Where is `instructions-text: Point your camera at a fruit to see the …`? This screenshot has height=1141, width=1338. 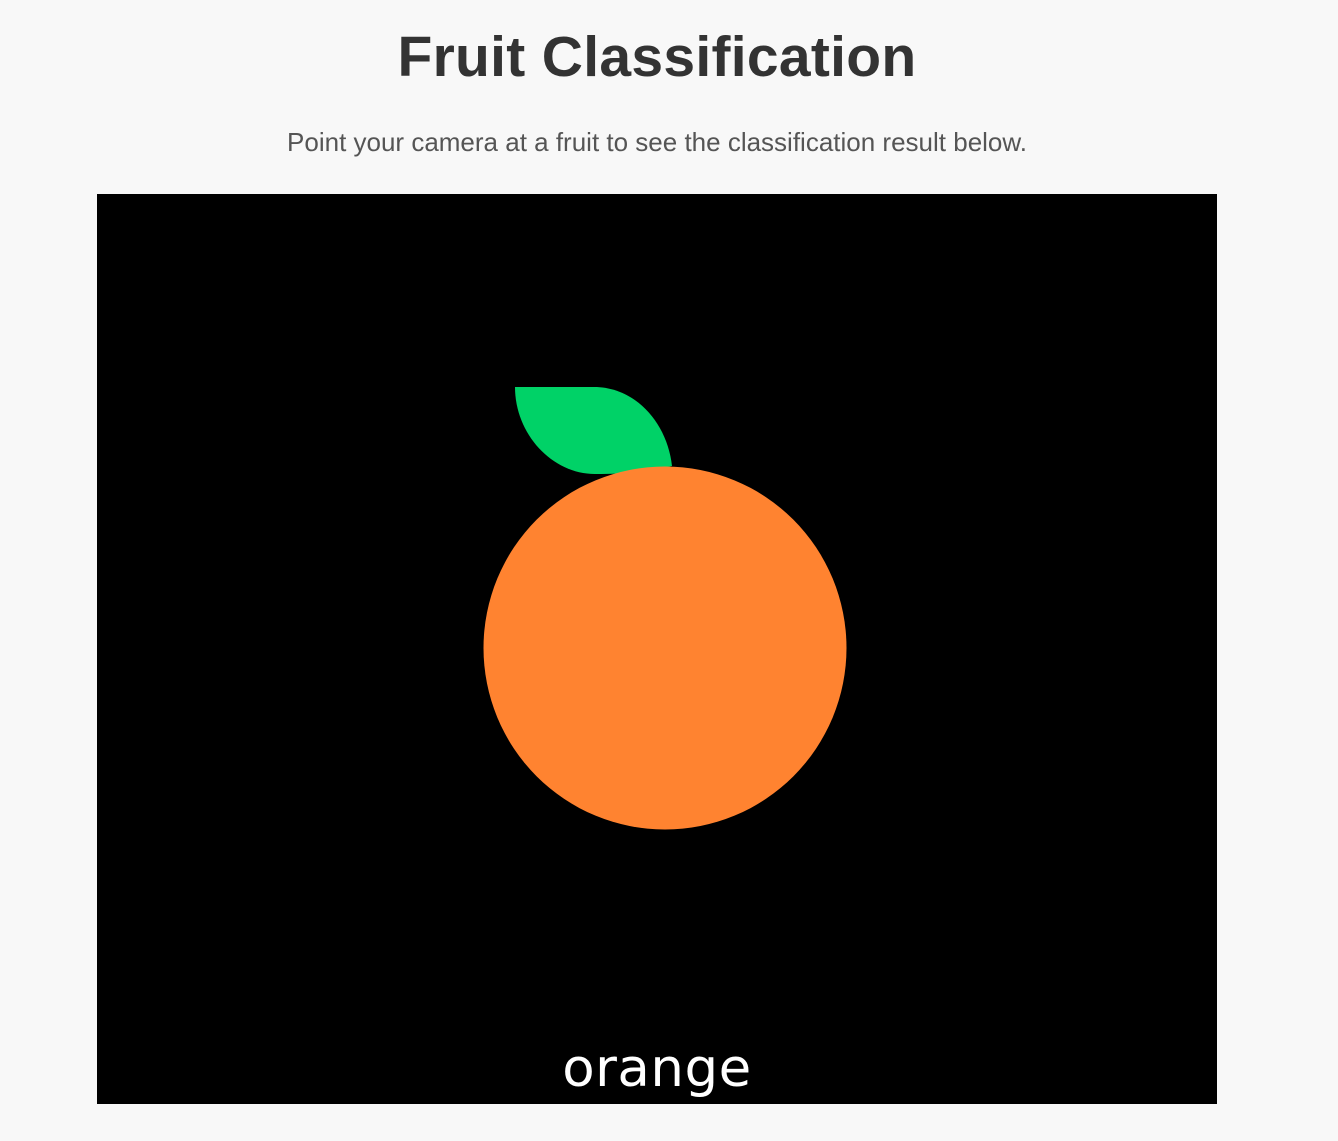
instructions-text: Point your camera at a fruit to see the … is located at coordinates (657, 142).